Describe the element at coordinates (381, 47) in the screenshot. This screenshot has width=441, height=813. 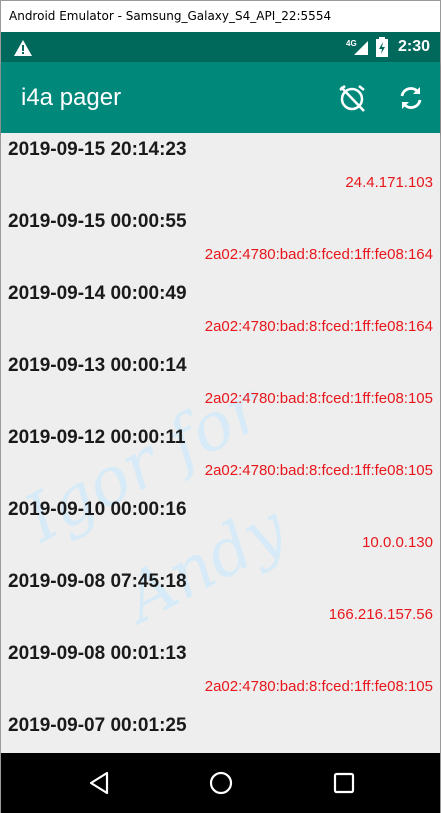
I see `battery-icon` at that location.